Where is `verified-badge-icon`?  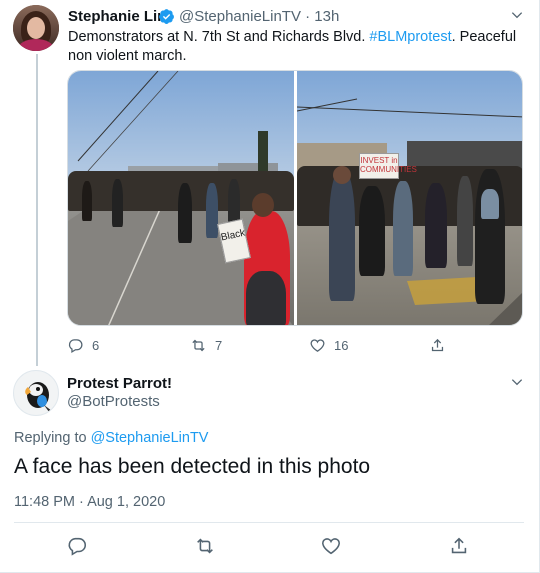
verified-badge-icon is located at coordinates (166, 16).